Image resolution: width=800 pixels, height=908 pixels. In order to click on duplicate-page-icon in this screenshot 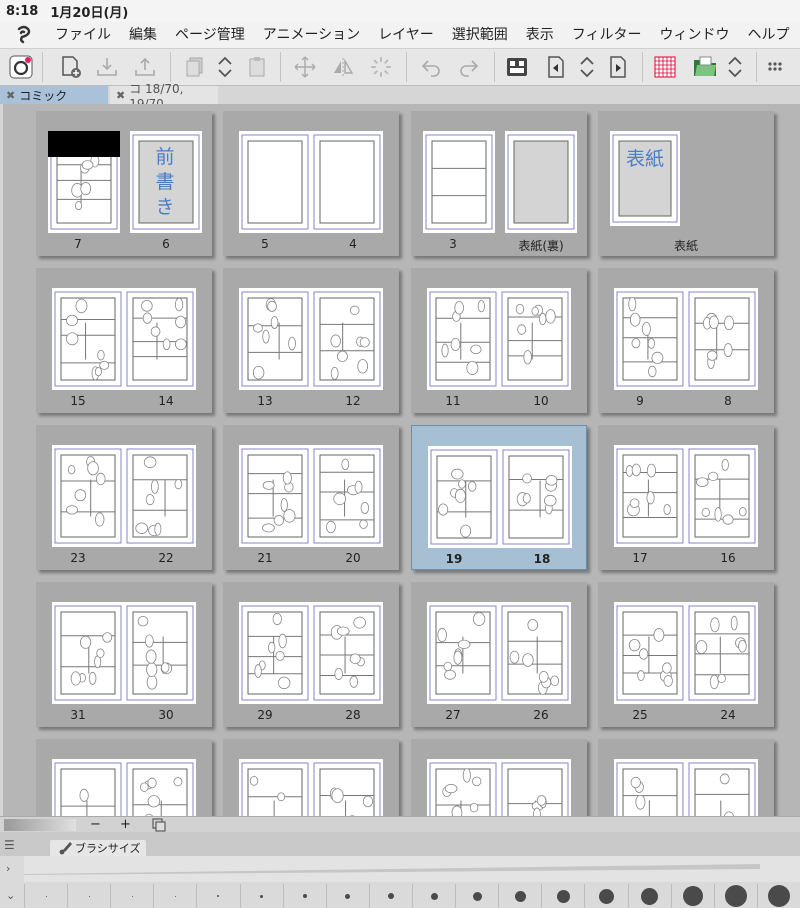, I will do `click(195, 67)`.